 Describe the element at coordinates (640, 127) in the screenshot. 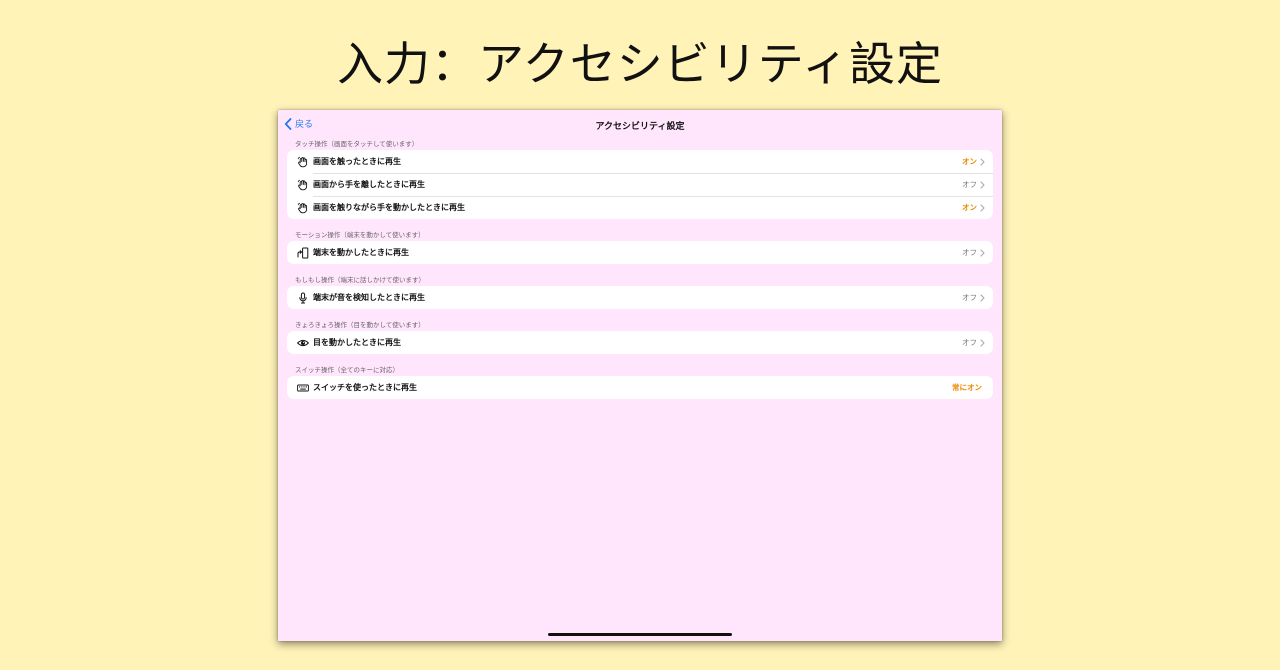

I see `nav-title: アクセシビリティ設定` at that location.